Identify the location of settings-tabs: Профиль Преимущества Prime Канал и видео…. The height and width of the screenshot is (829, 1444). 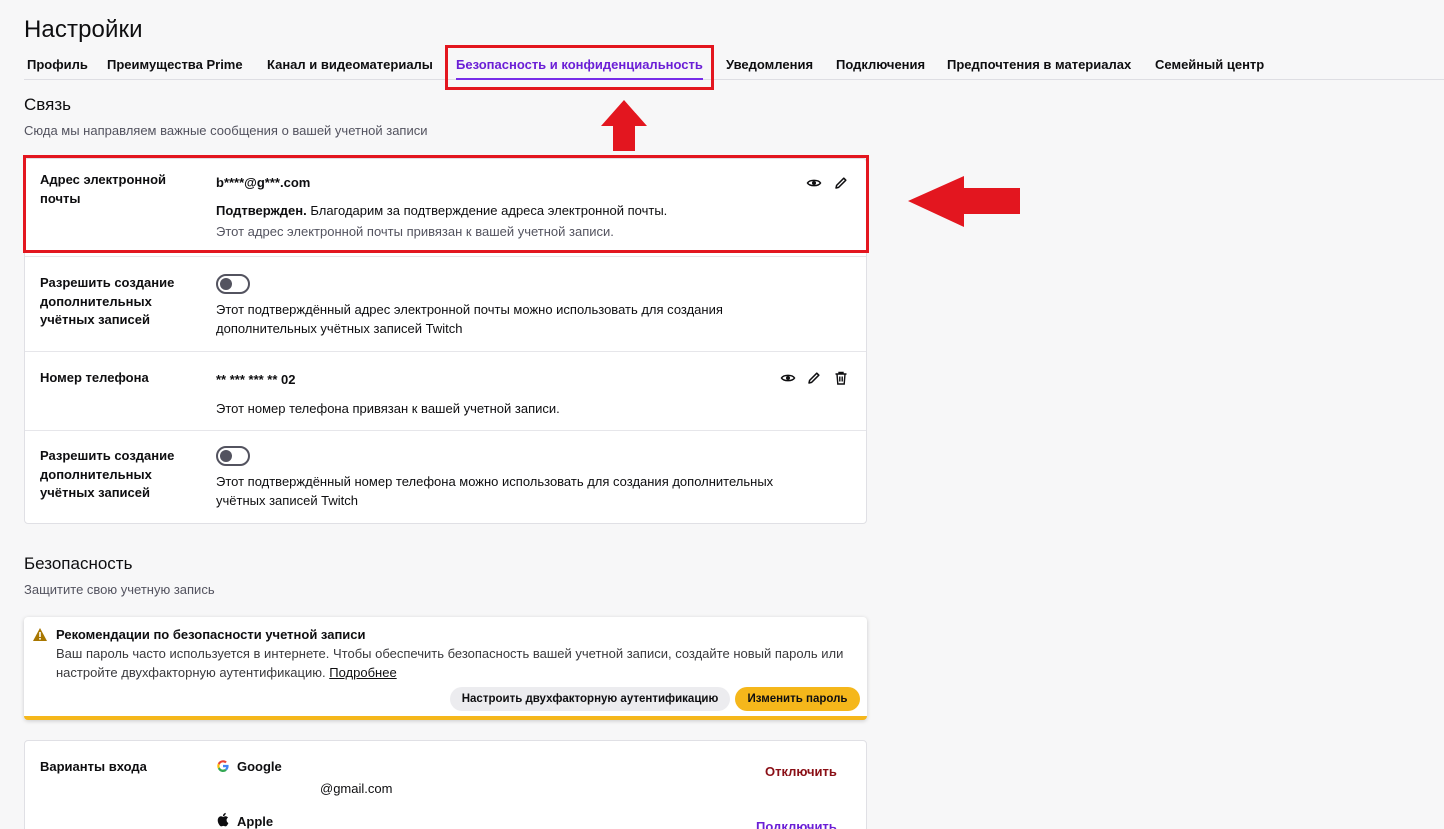
(734, 66).